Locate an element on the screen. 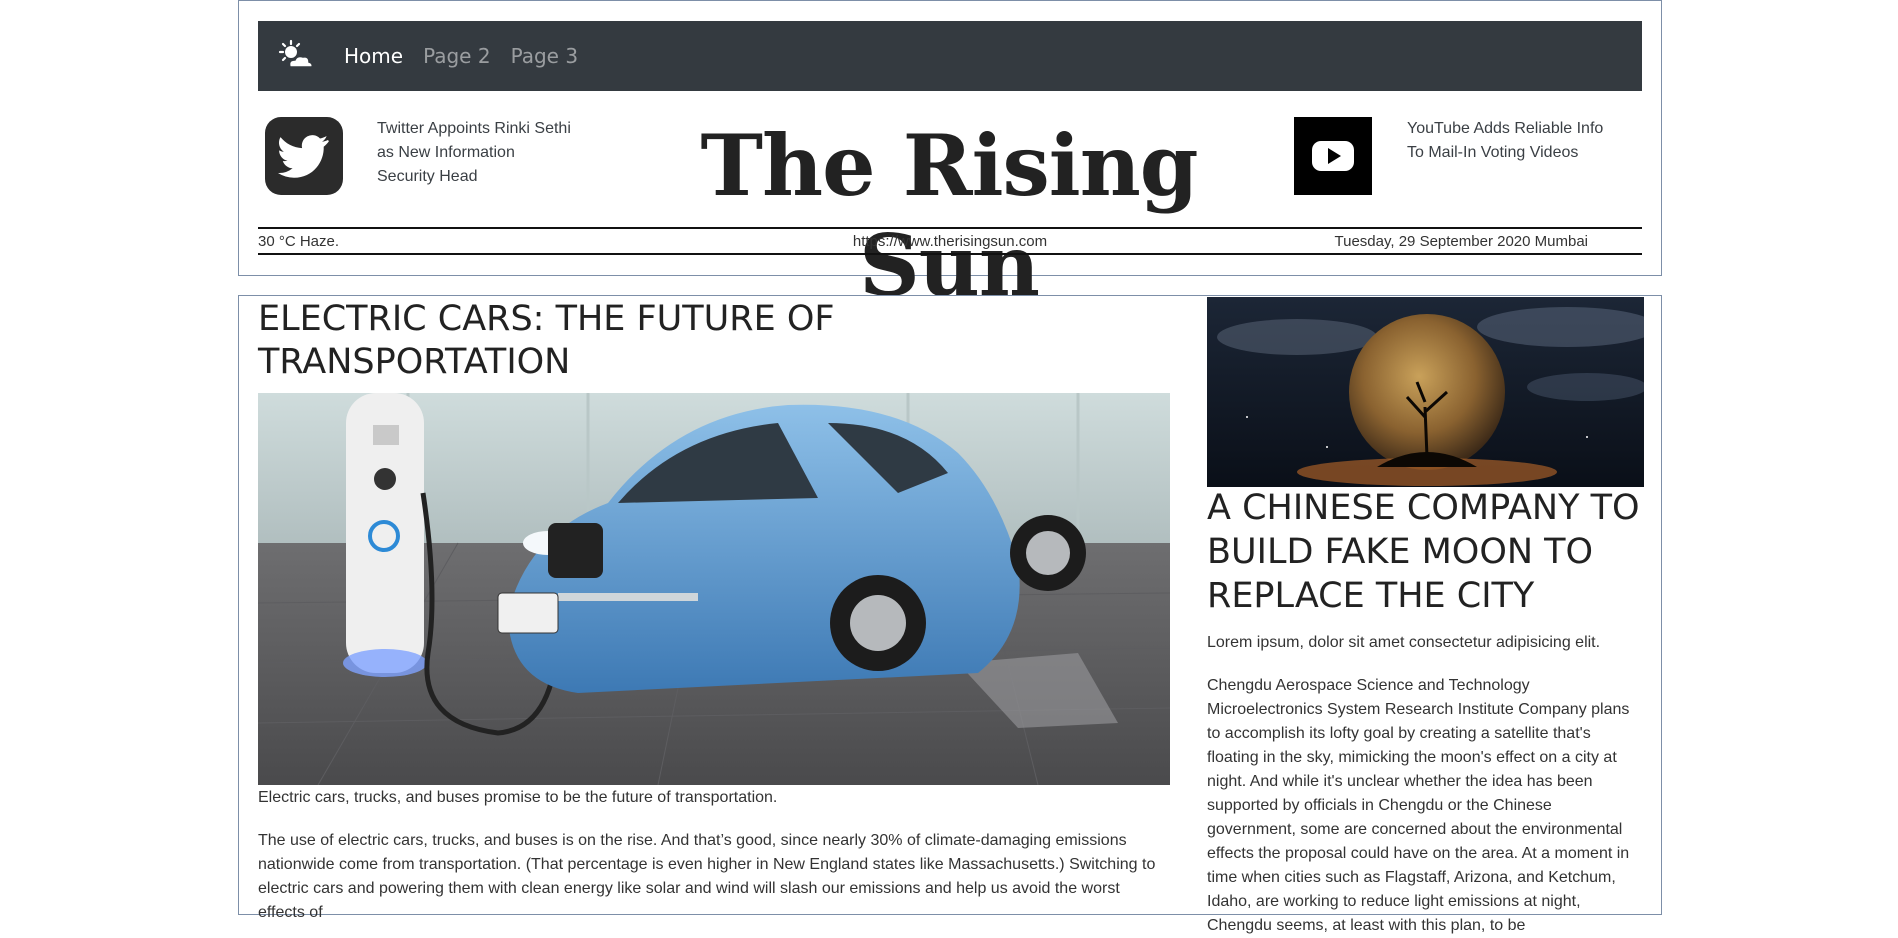  page-title: The Rising Sun is located at coordinates (949, 215).